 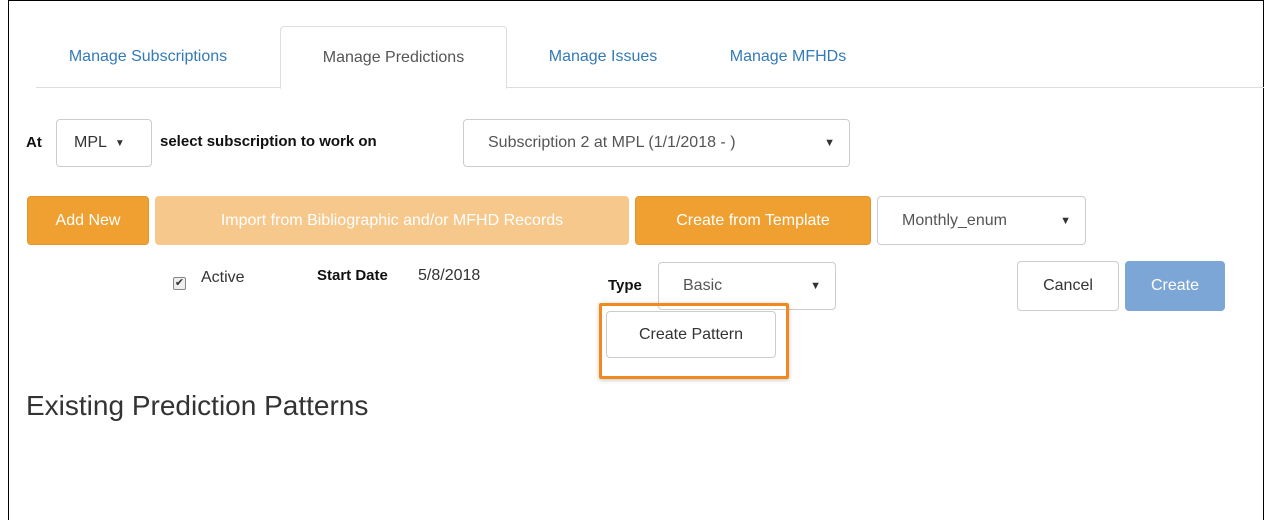 I want to click on library-value: MPL, so click(x=90, y=142).